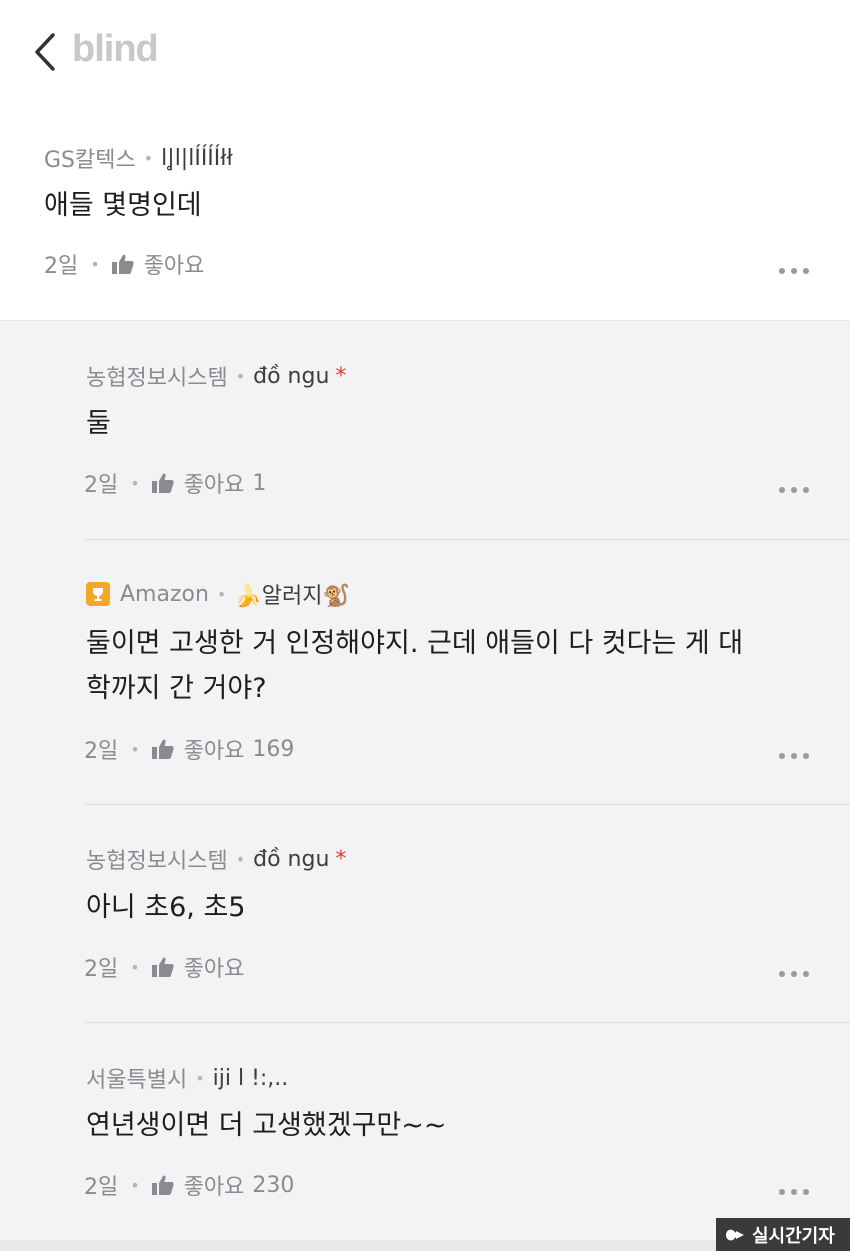 The width and height of the screenshot is (850, 1251). I want to click on chevron-left-icon, so click(45, 52).